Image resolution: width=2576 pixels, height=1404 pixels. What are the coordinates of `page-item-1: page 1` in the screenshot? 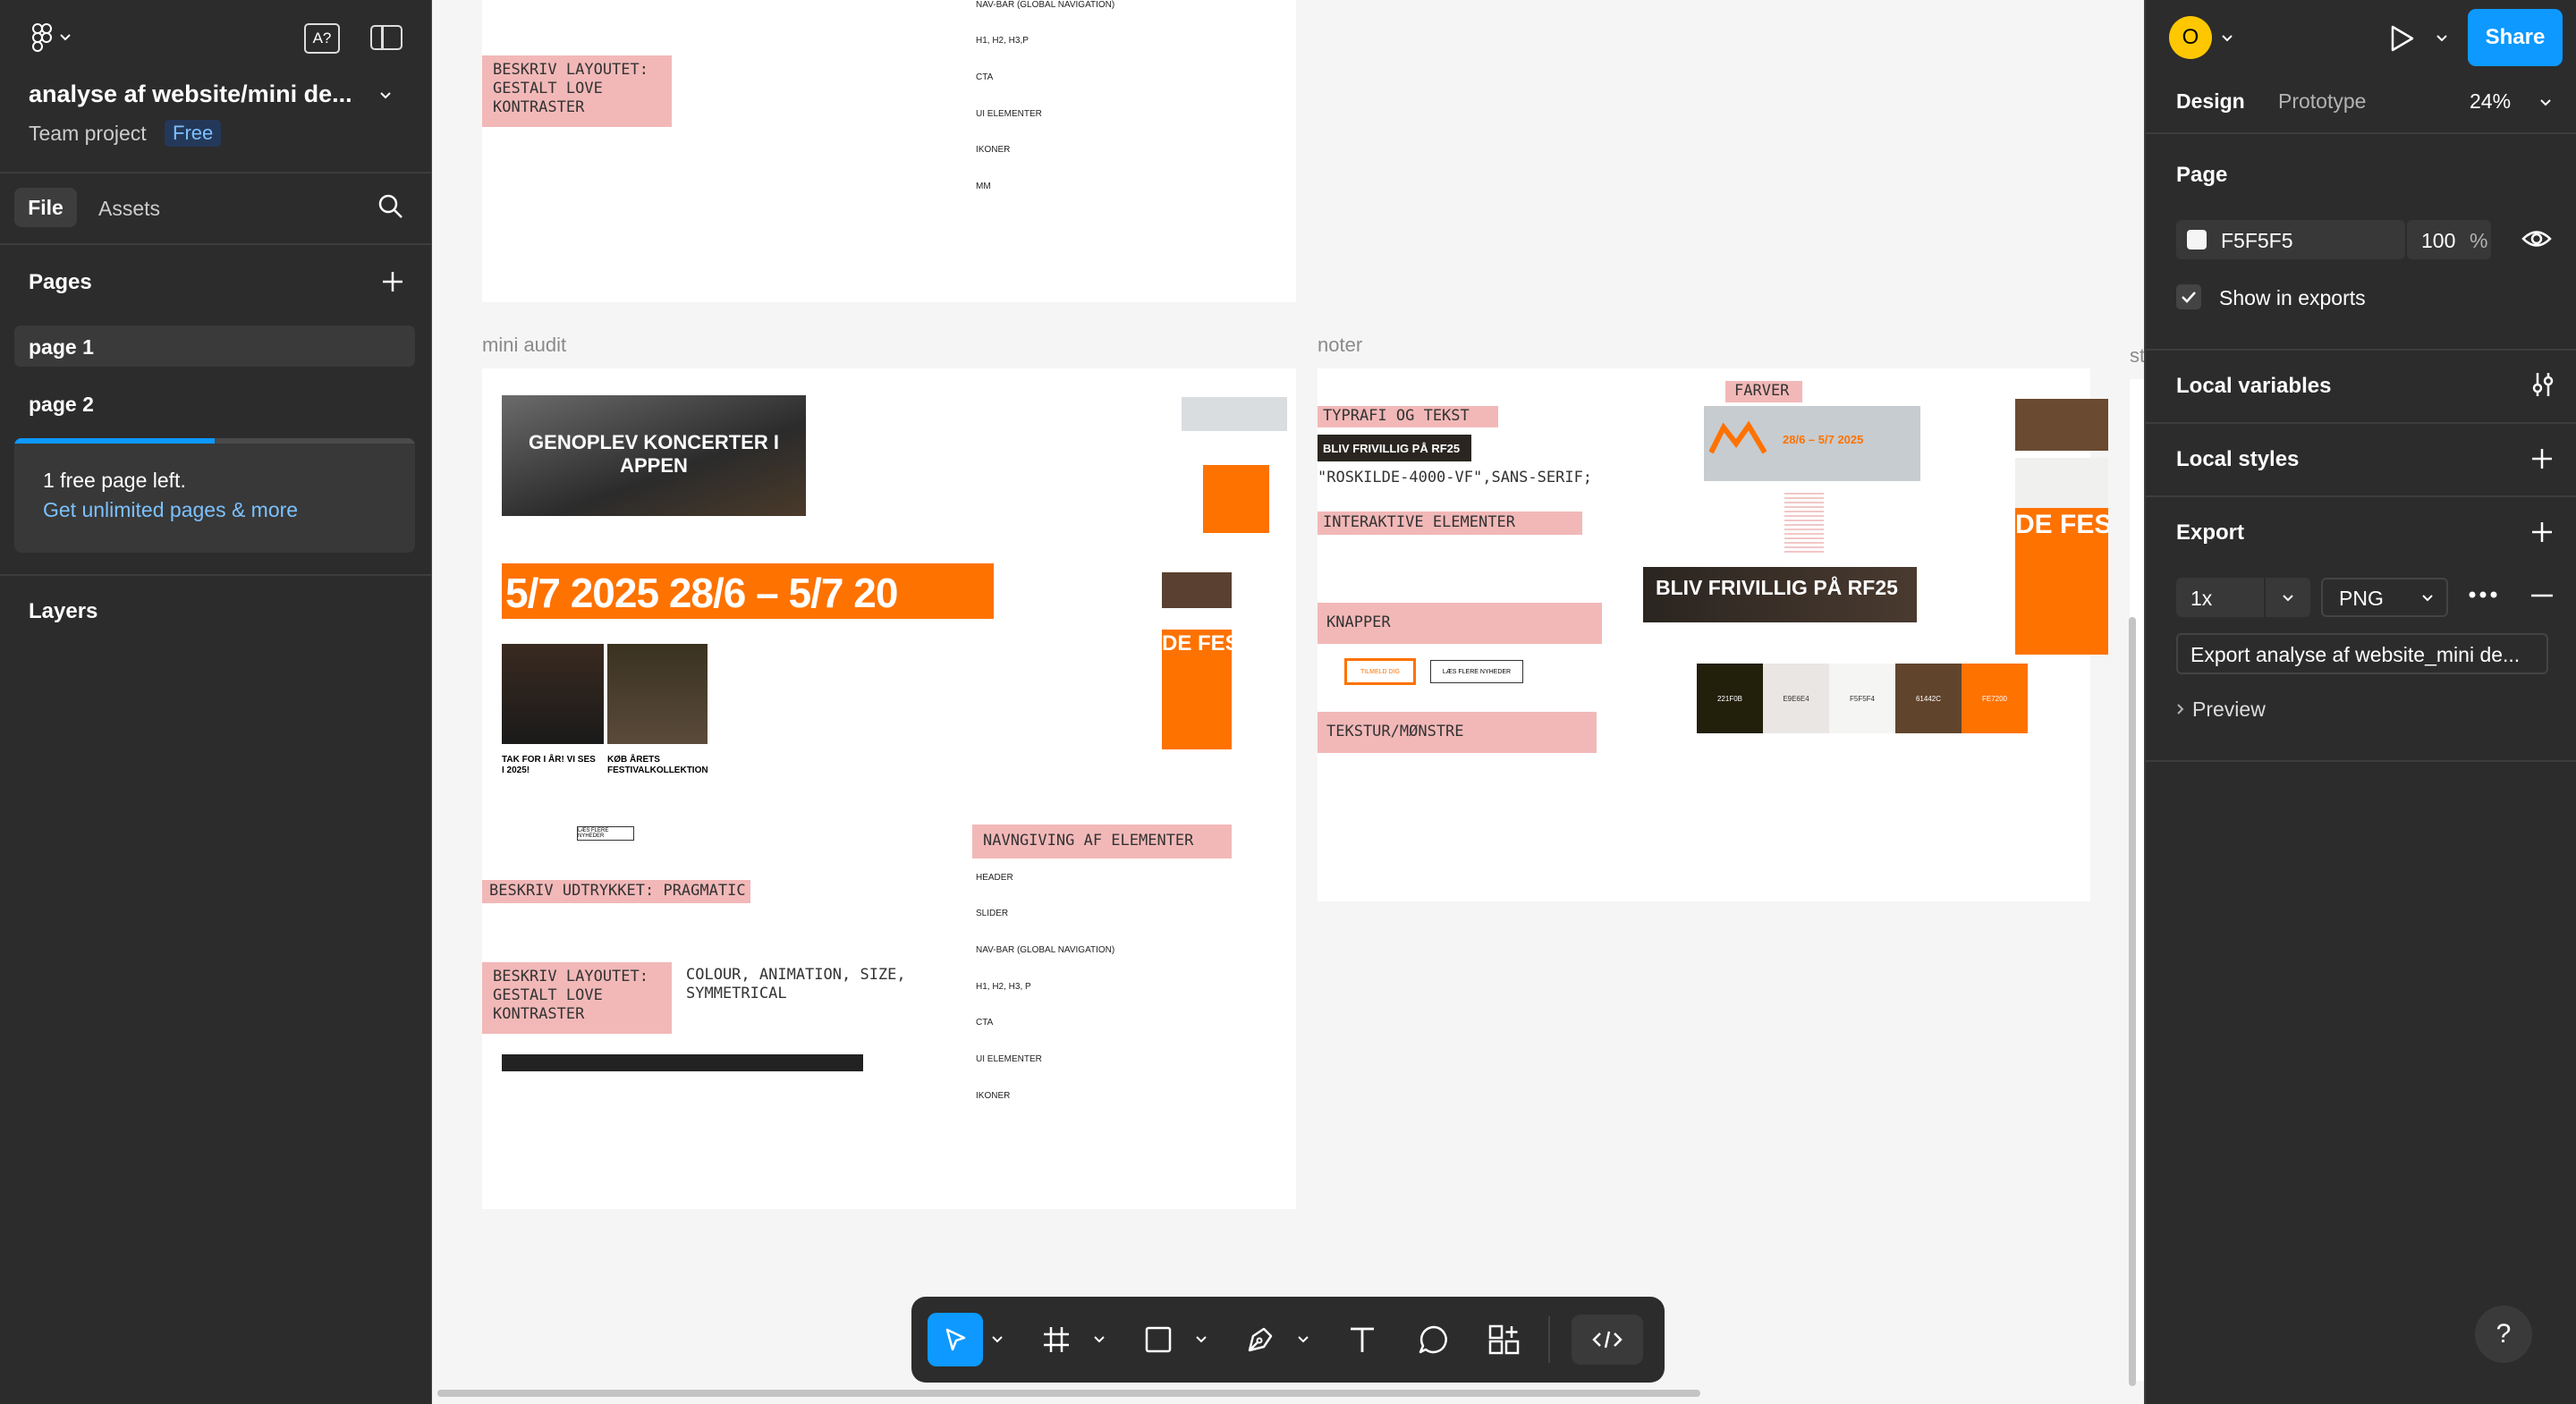 It's located at (214, 346).